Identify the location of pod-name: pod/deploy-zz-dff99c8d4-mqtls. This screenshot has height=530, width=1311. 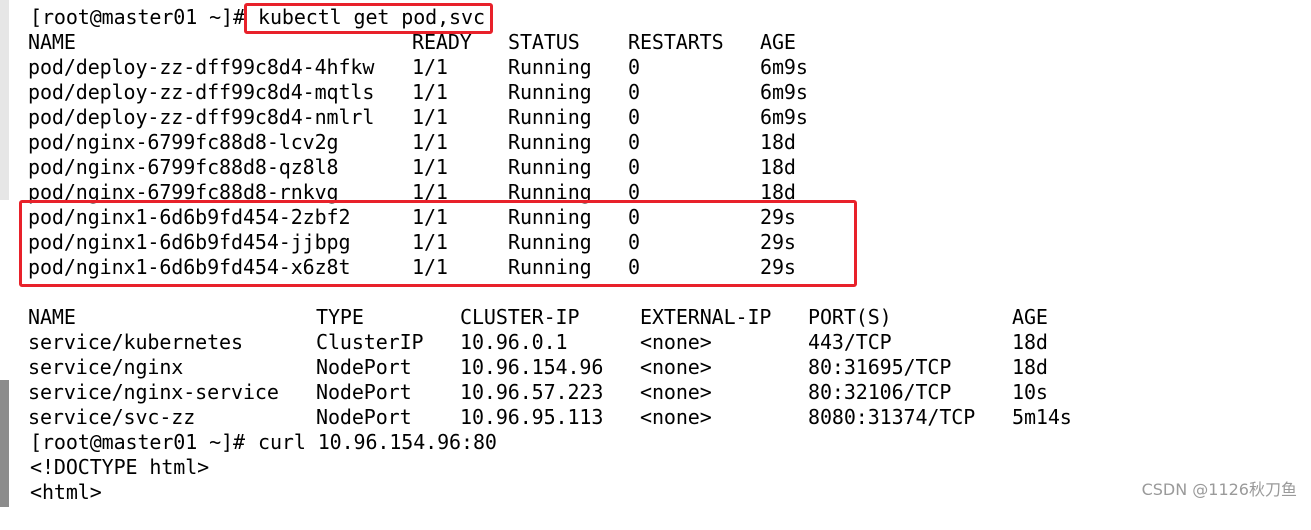
(201, 92).